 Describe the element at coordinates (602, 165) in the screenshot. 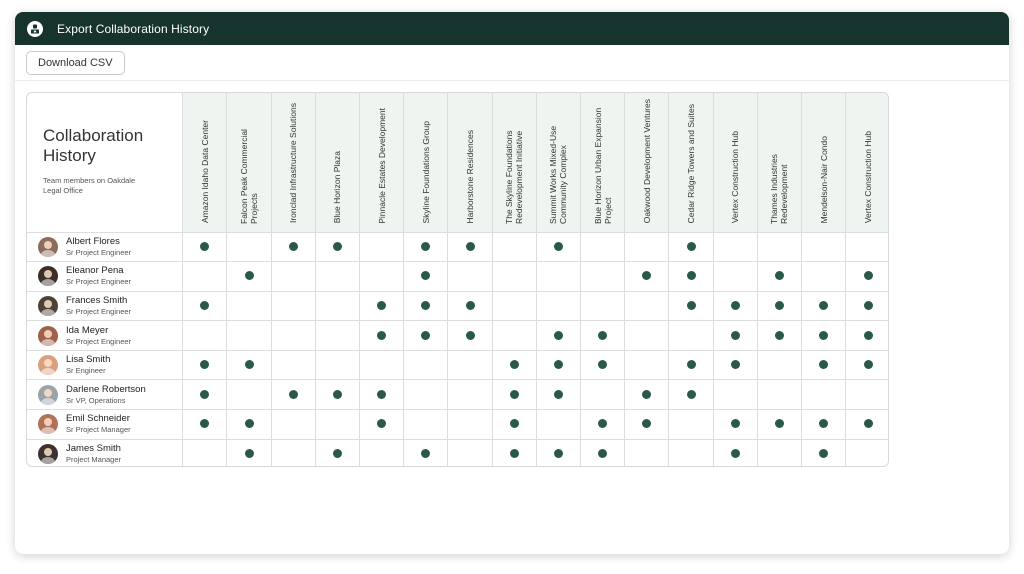

I see `project-name: Blue Horizon Urban Expansion Project` at that location.